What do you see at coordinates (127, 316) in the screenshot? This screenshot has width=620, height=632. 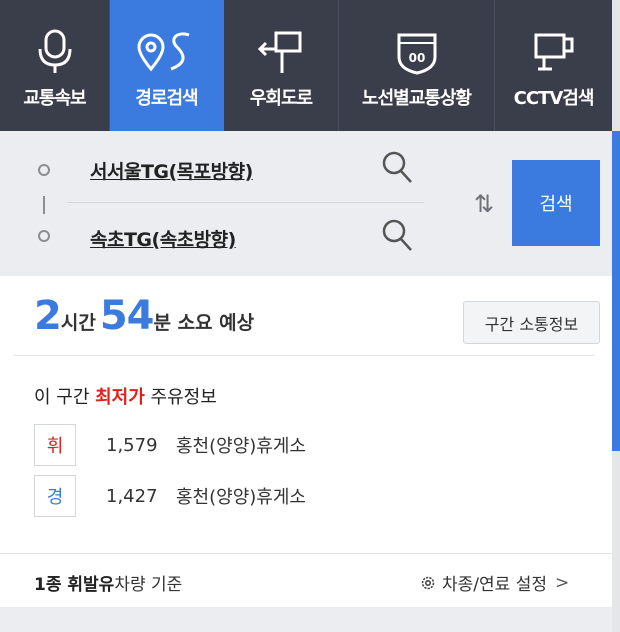 I see `duration-minutes: 54` at bounding box center [127, 316].